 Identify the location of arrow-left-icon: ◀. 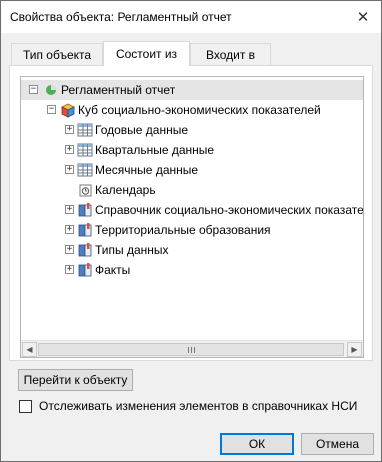
(29, 349).